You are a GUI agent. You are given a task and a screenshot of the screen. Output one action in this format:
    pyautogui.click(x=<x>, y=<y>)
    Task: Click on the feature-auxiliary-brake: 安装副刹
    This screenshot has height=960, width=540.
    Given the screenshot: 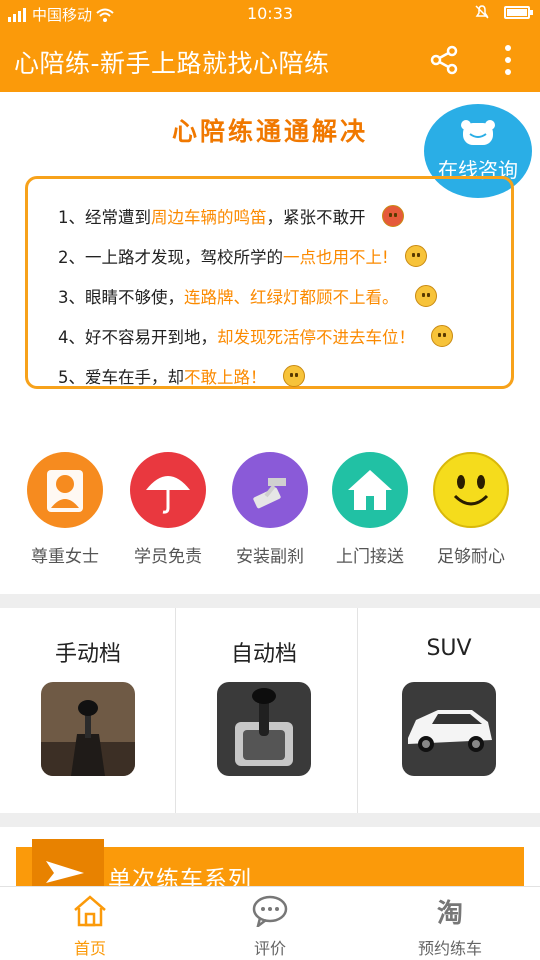 What is the action you would take?
    pyautogui.click(x=270, y=509)
    